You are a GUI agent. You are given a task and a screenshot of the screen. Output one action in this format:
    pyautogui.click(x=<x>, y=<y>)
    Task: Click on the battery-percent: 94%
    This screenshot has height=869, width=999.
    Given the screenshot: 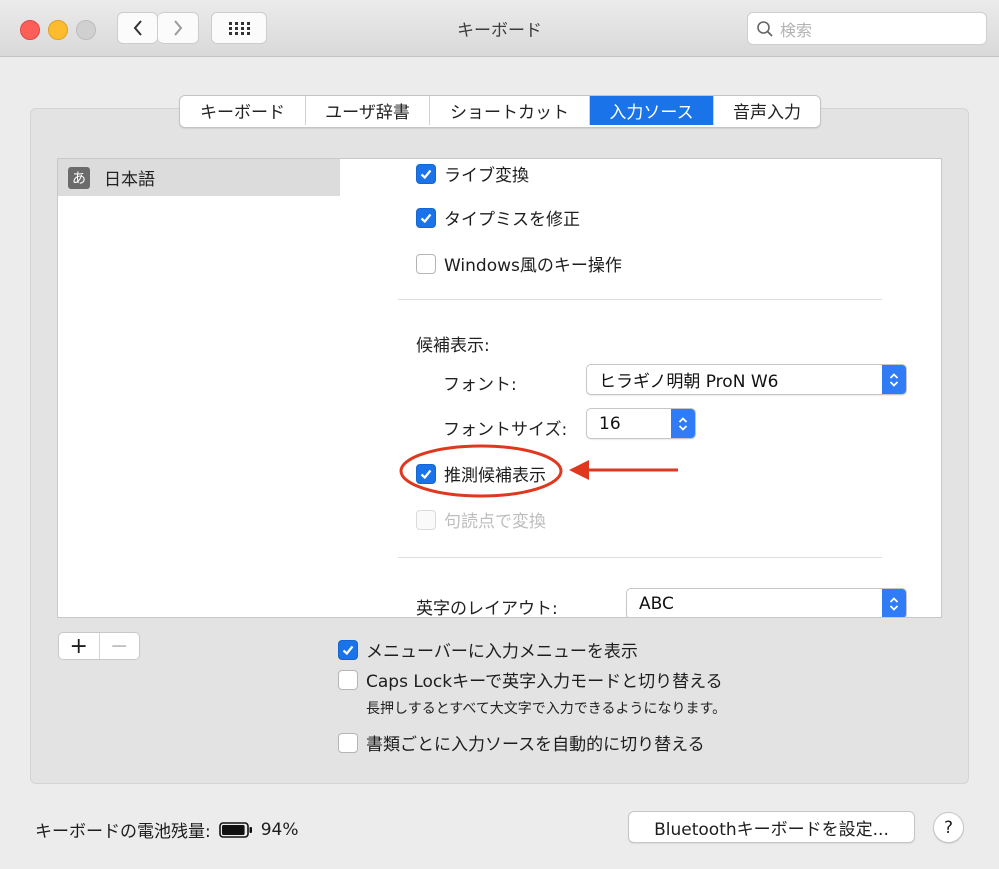 What is the action you would take?
    pyautogui.click(x=279, y=829)
    